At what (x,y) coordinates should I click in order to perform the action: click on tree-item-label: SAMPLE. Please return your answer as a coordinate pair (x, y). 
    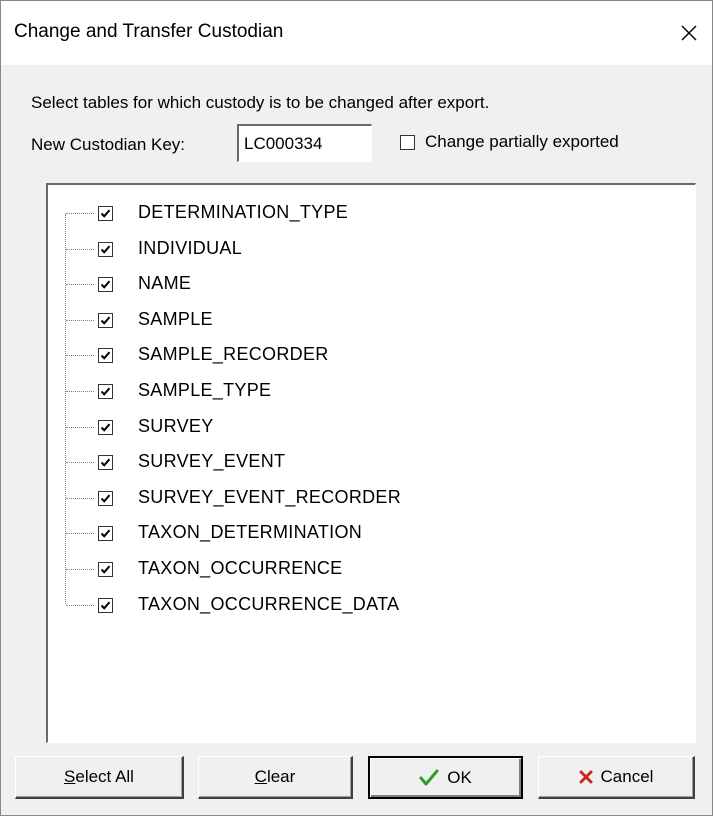
    Looking at the image, I should click on (175, 318).